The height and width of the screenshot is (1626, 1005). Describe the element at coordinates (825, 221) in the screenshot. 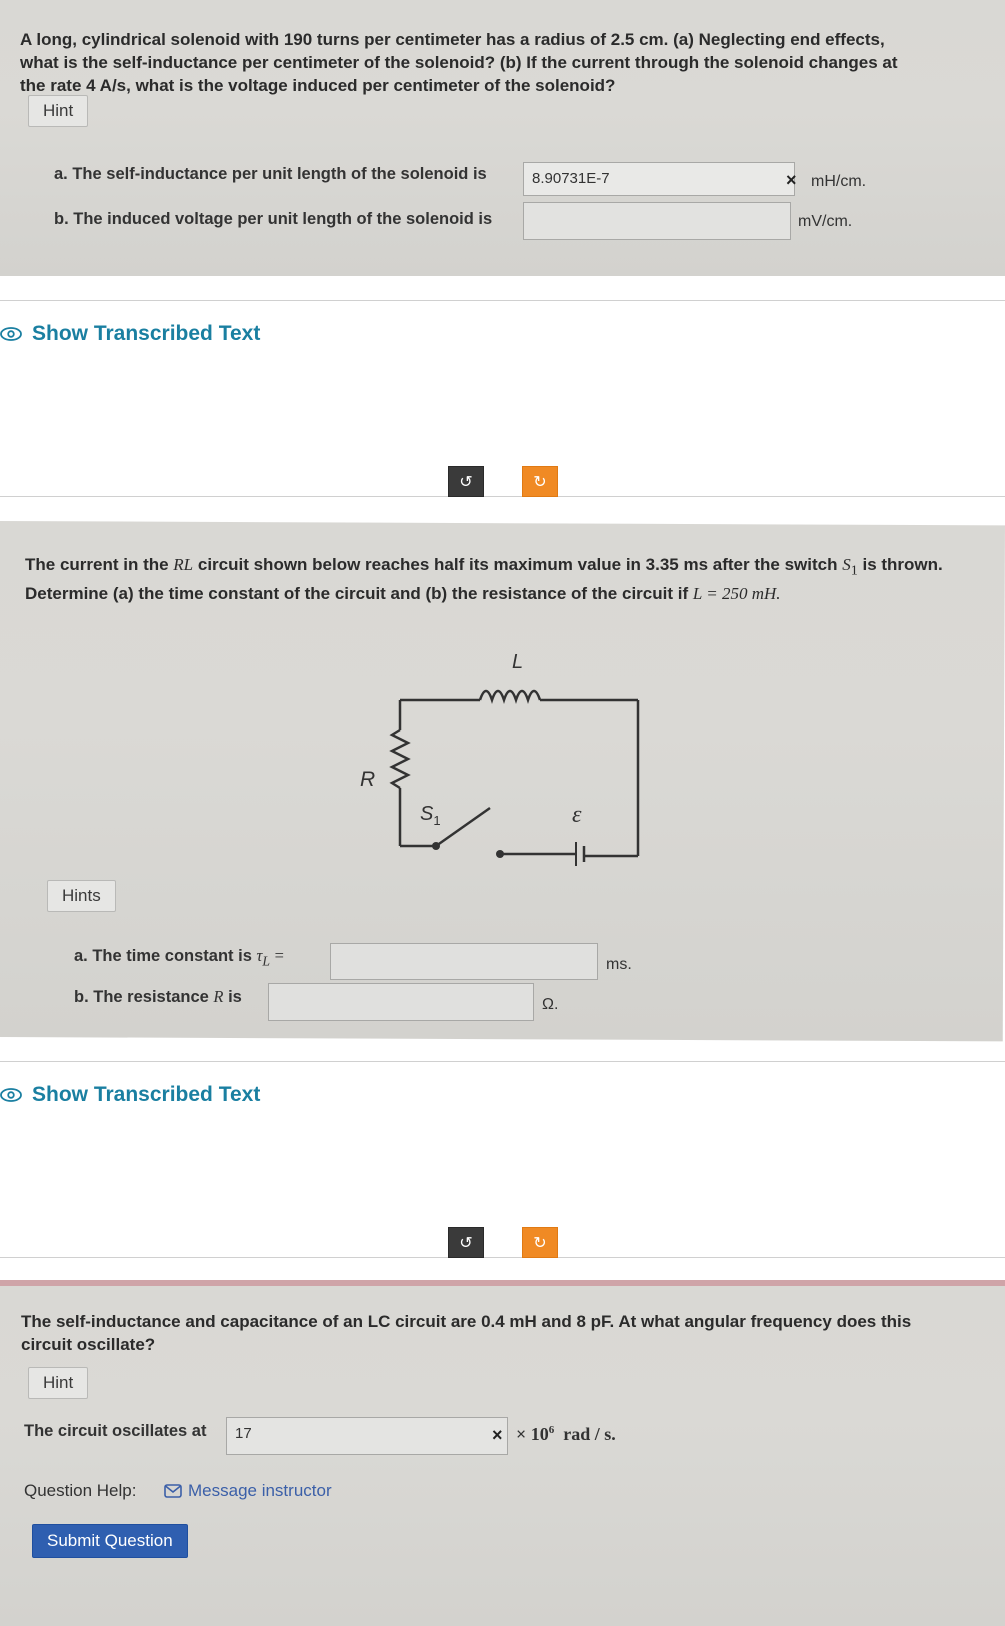

I see `induced-voltage-unit: mV/cm.` at that location.